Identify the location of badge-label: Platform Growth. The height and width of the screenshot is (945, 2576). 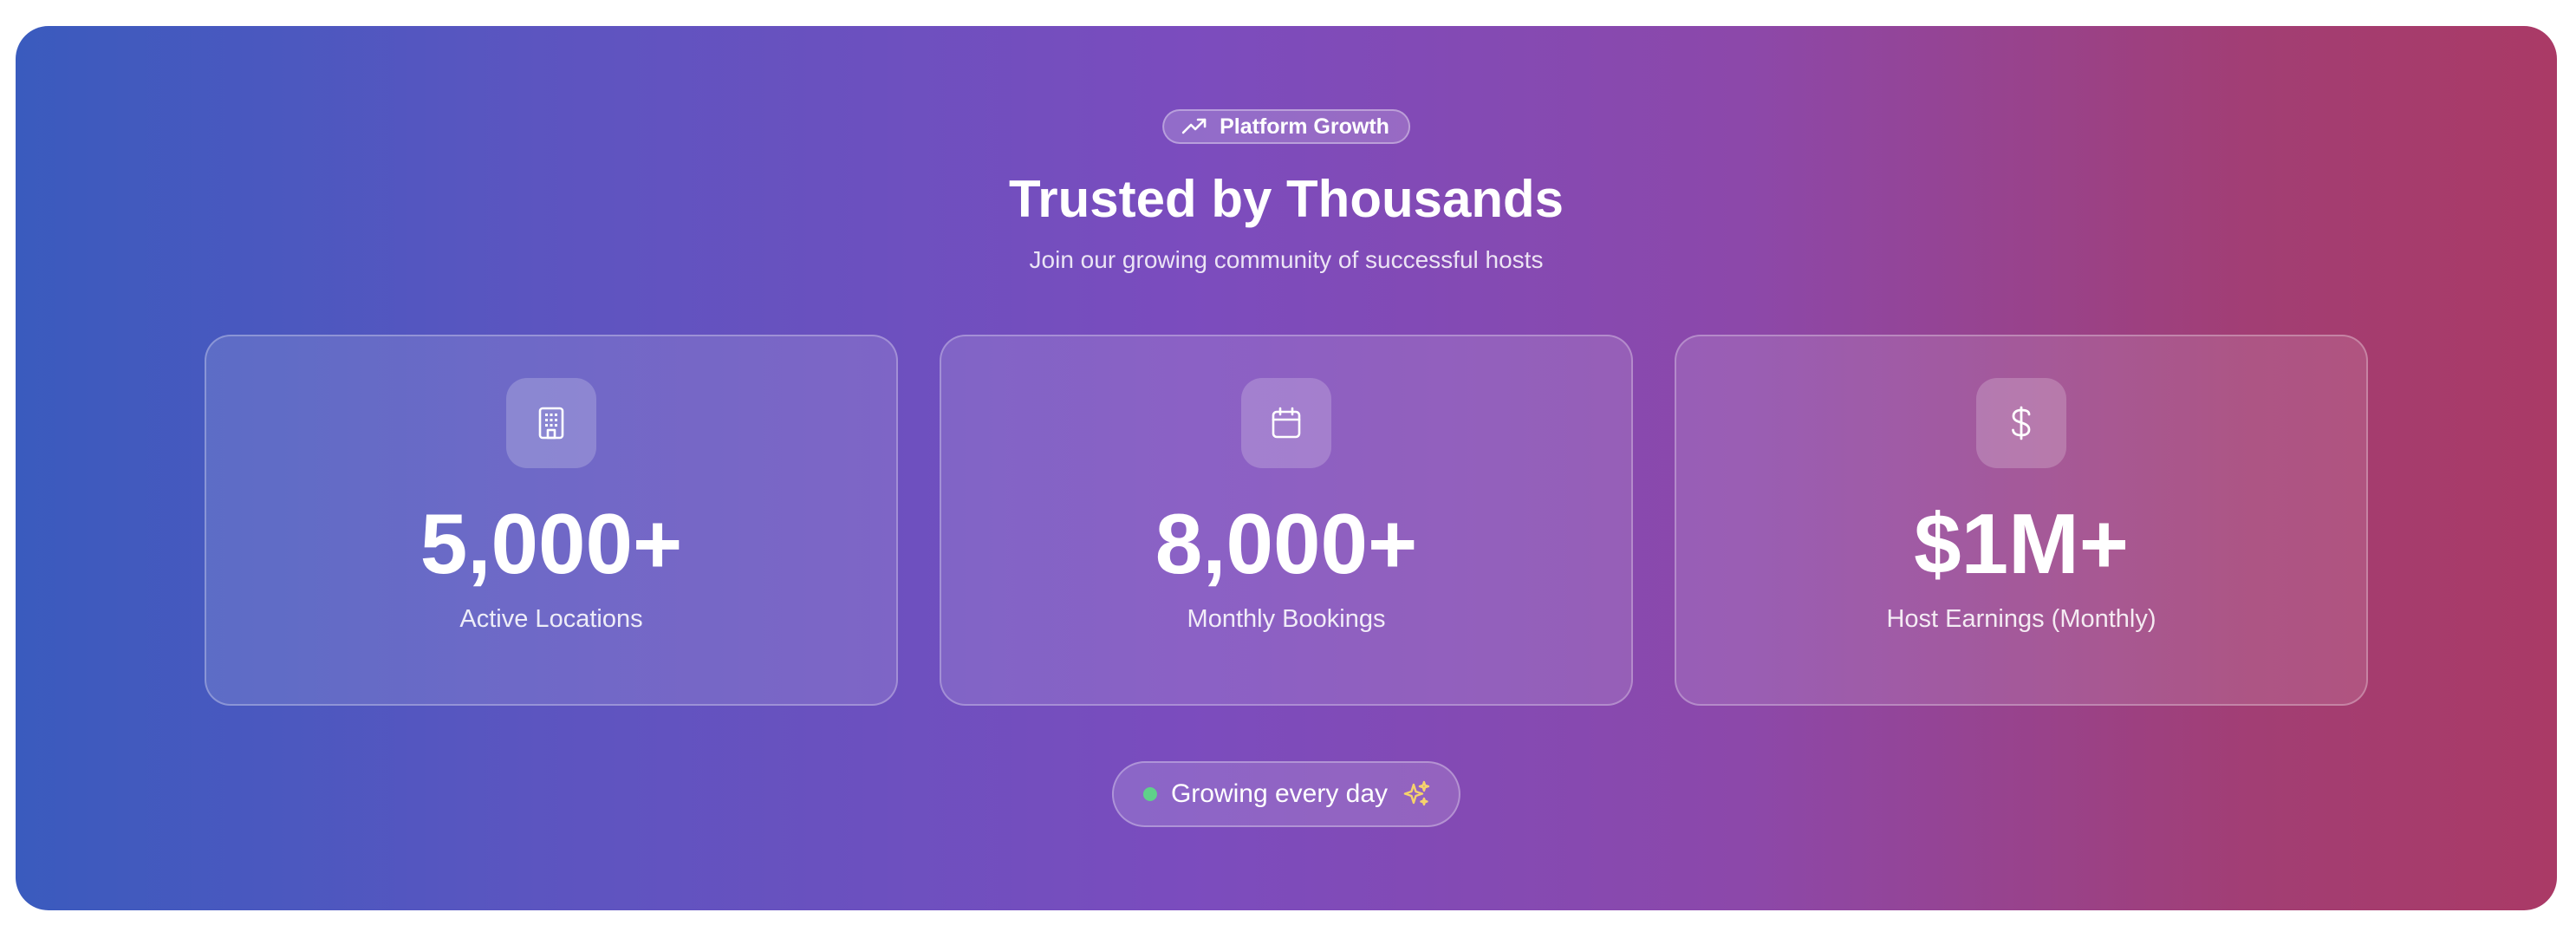
(1304, 126).